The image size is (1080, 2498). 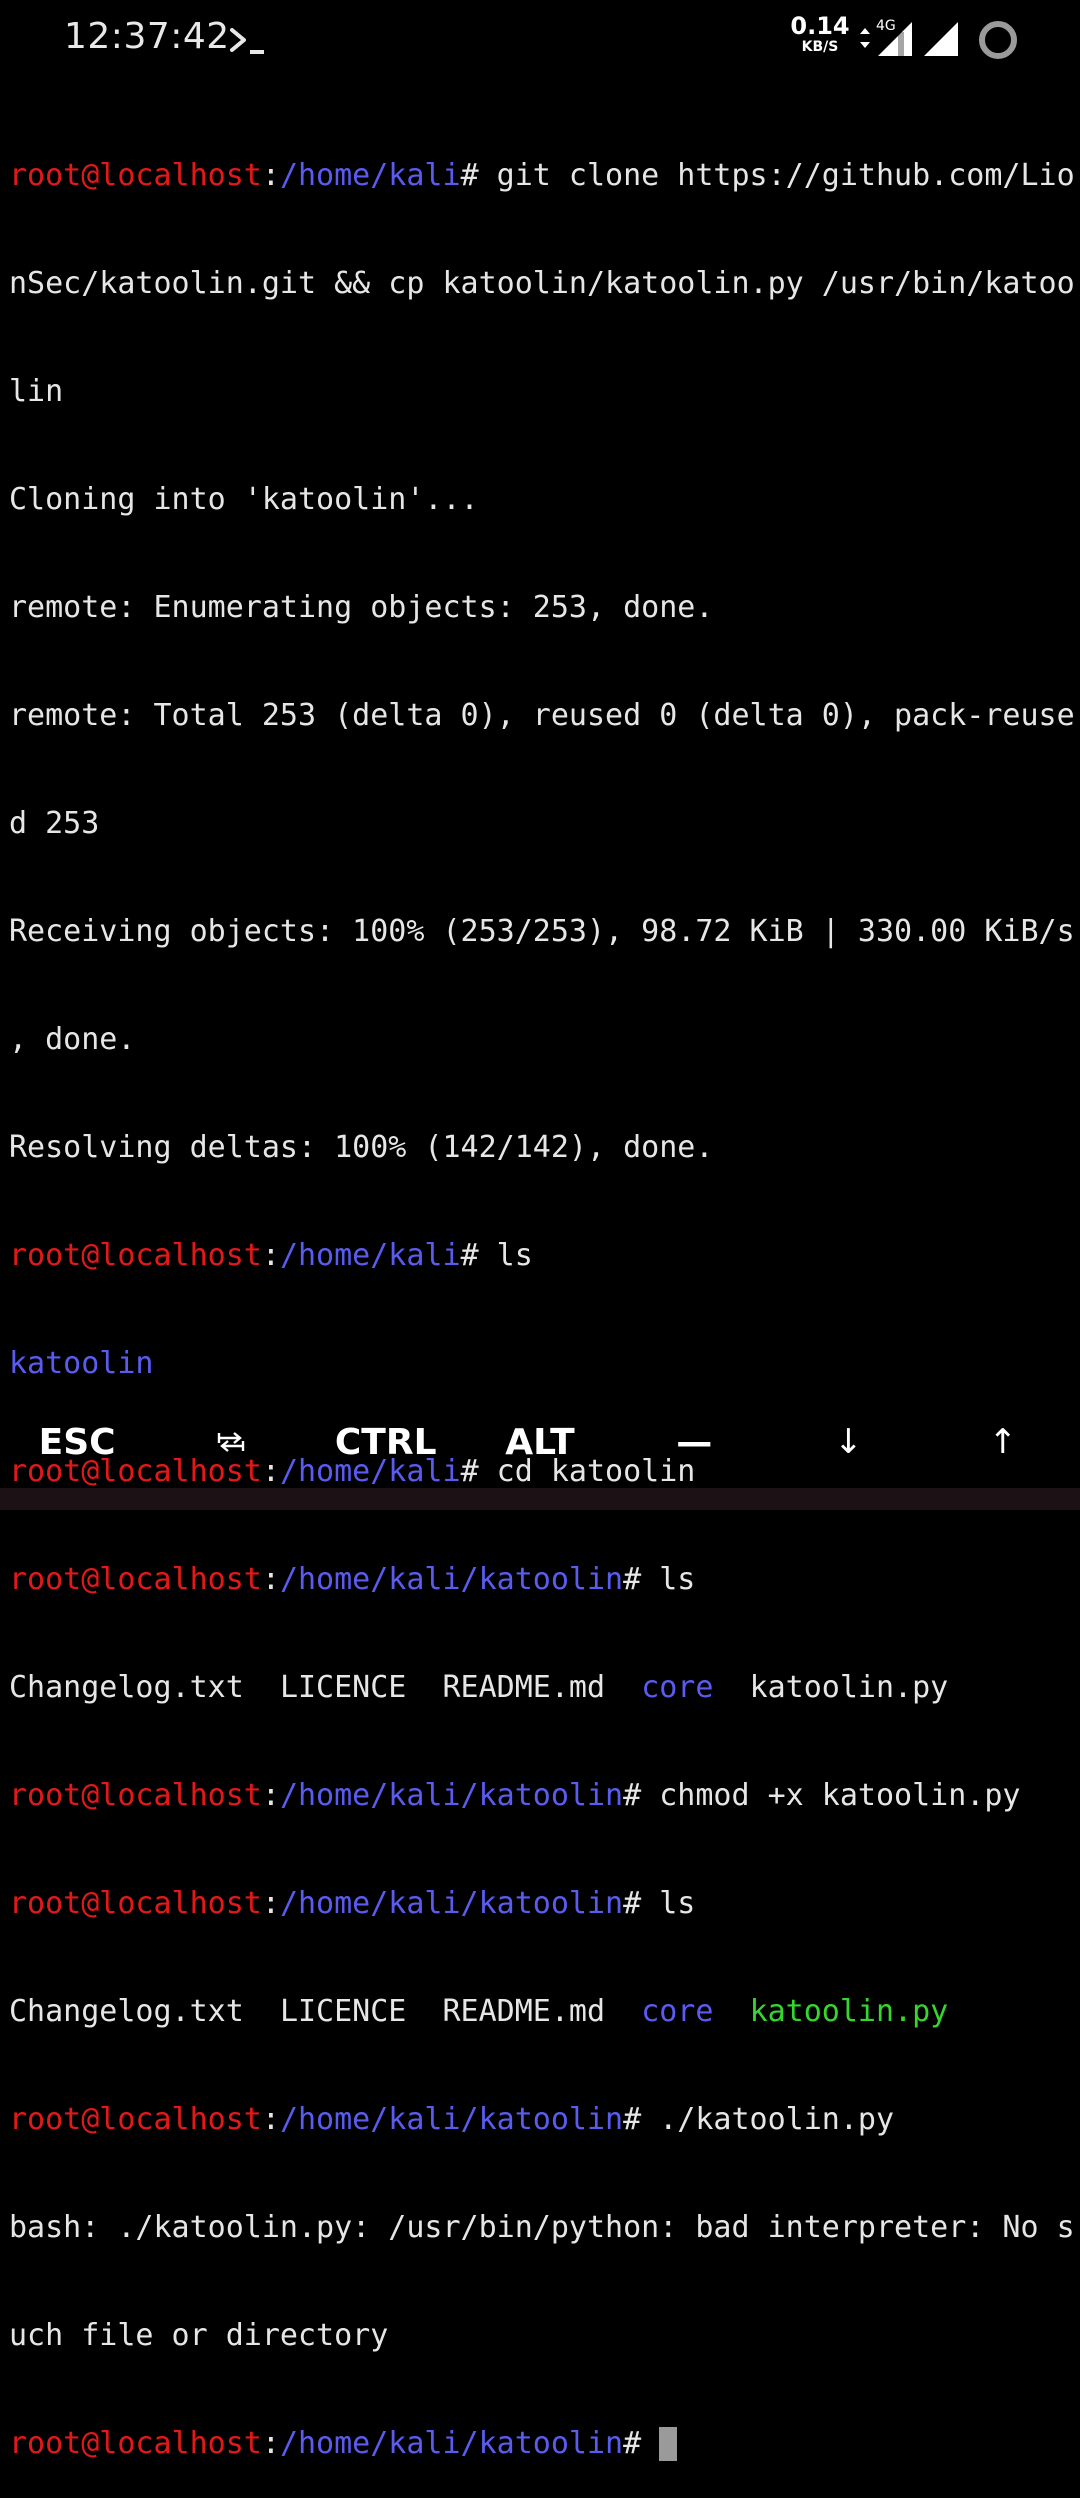 What do you see at coordinates (542, 2227) in the screenshot?
I see `terminal-line: bash: ./katoolin.py: /usr/bin/python` at bounding box center [542, 2227].